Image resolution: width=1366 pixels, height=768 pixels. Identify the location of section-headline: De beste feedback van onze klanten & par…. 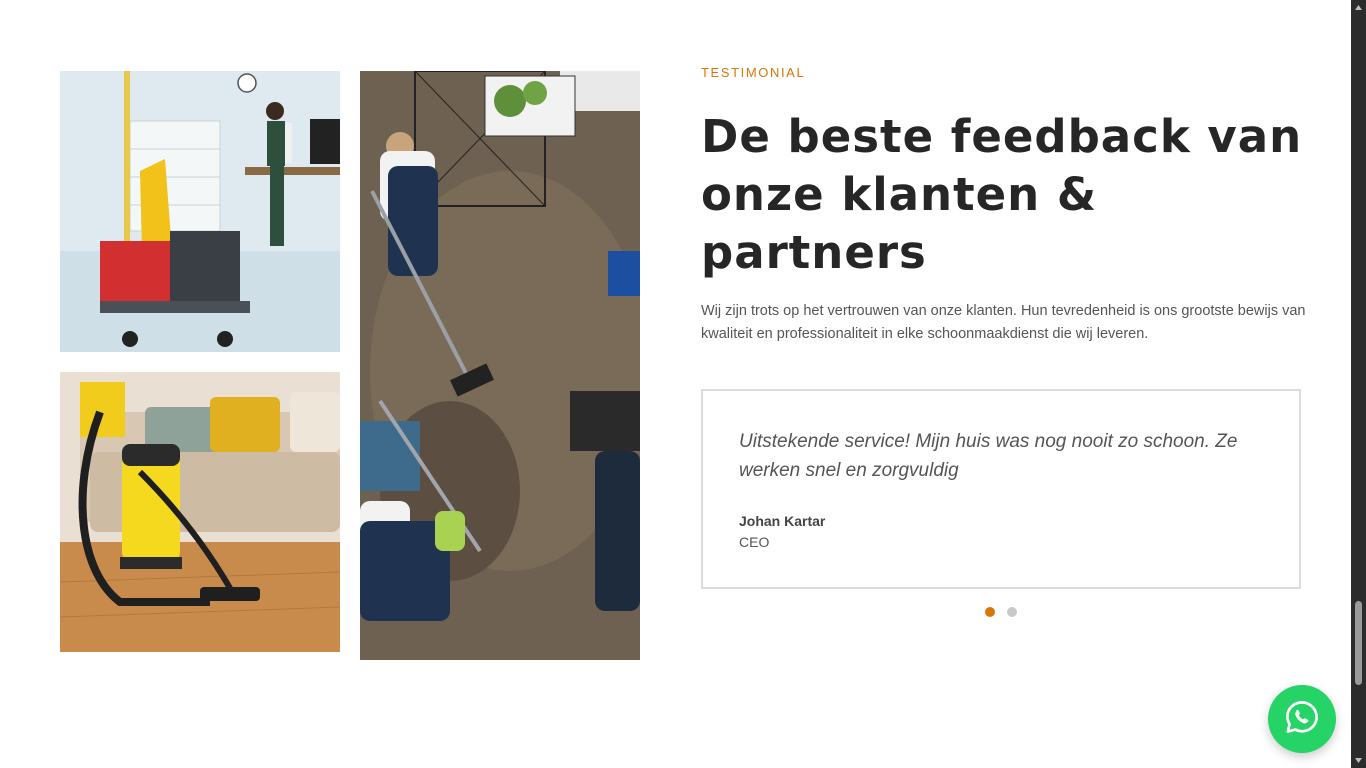
(1002, 194).